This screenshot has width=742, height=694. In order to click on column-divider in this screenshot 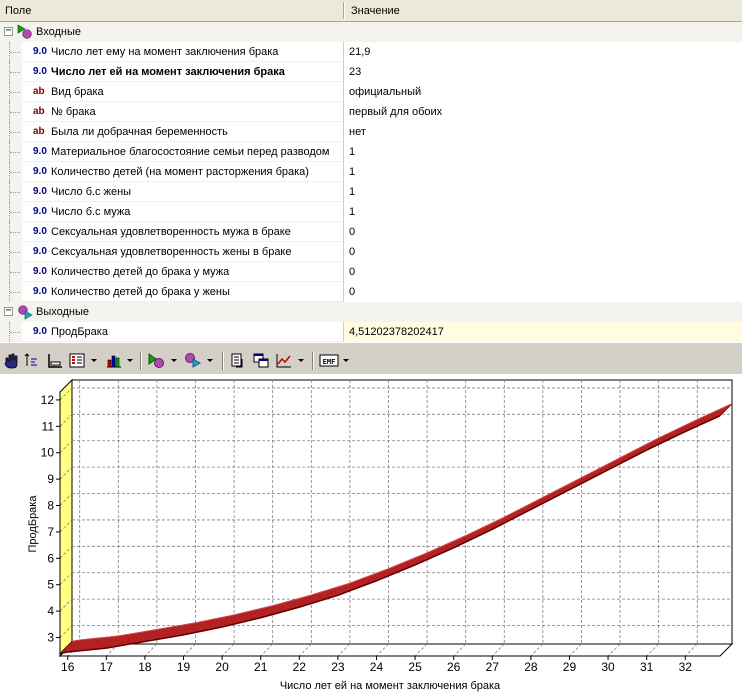, I will do `click(344, 10)`.